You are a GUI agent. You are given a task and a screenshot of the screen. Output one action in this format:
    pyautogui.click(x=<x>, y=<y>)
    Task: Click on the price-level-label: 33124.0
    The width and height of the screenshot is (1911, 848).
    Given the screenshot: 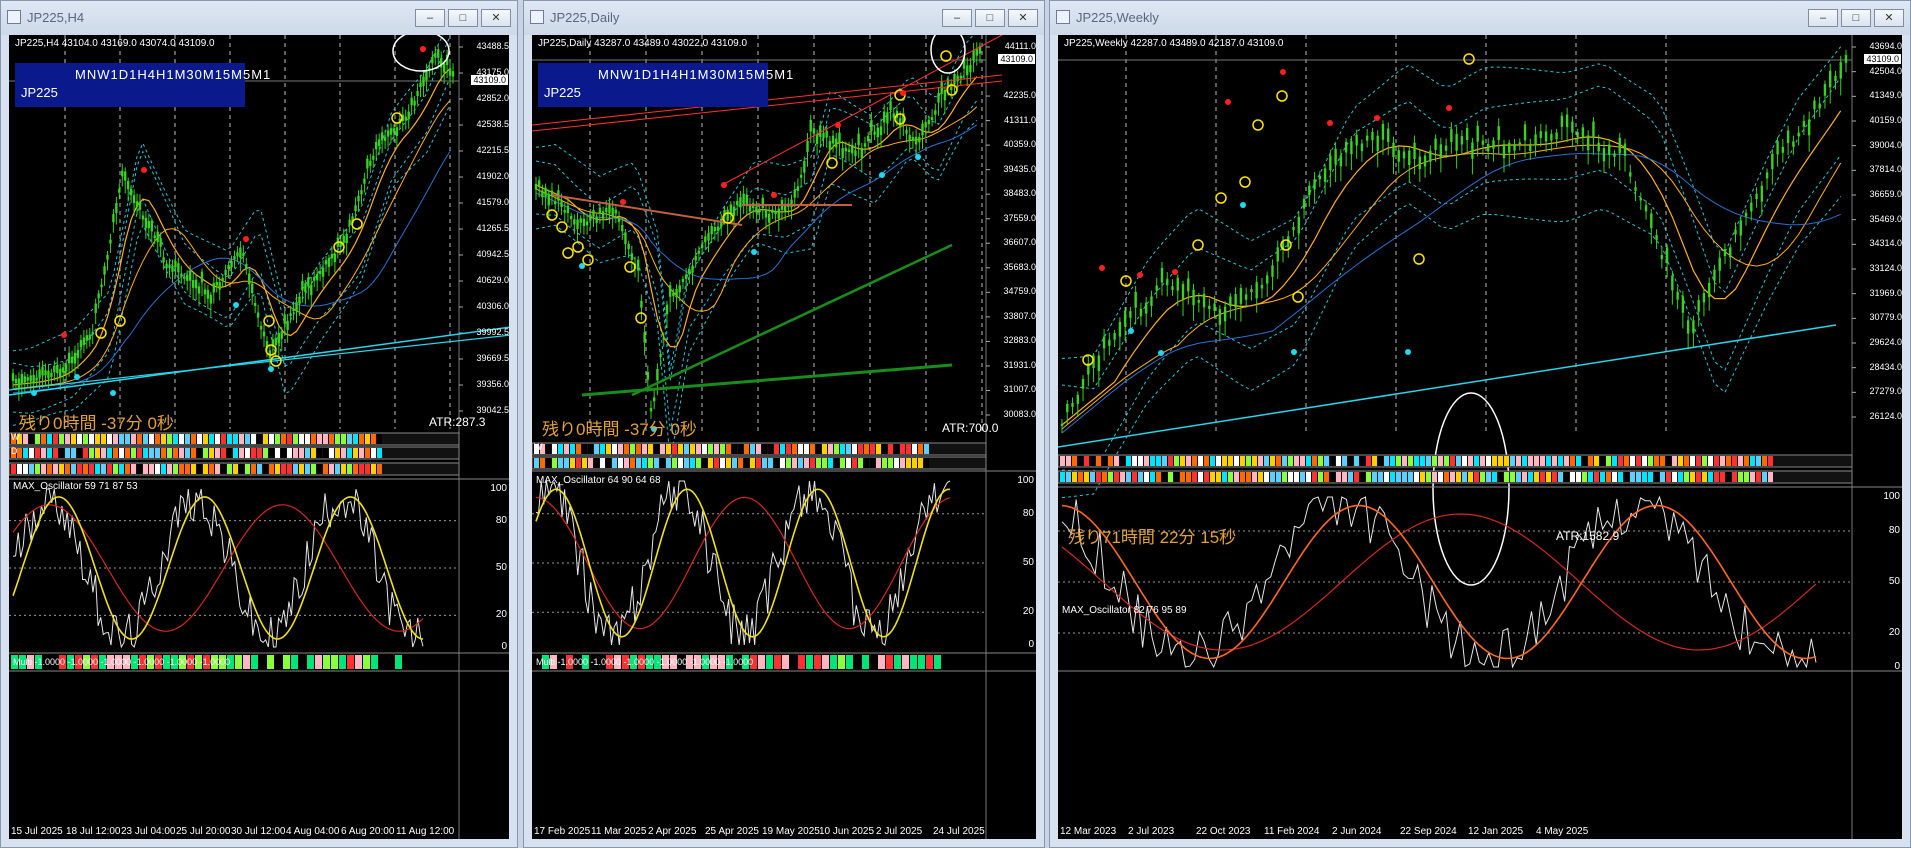 What is the action you would take?
    pyautogui.click(x=1885, y=268)
    